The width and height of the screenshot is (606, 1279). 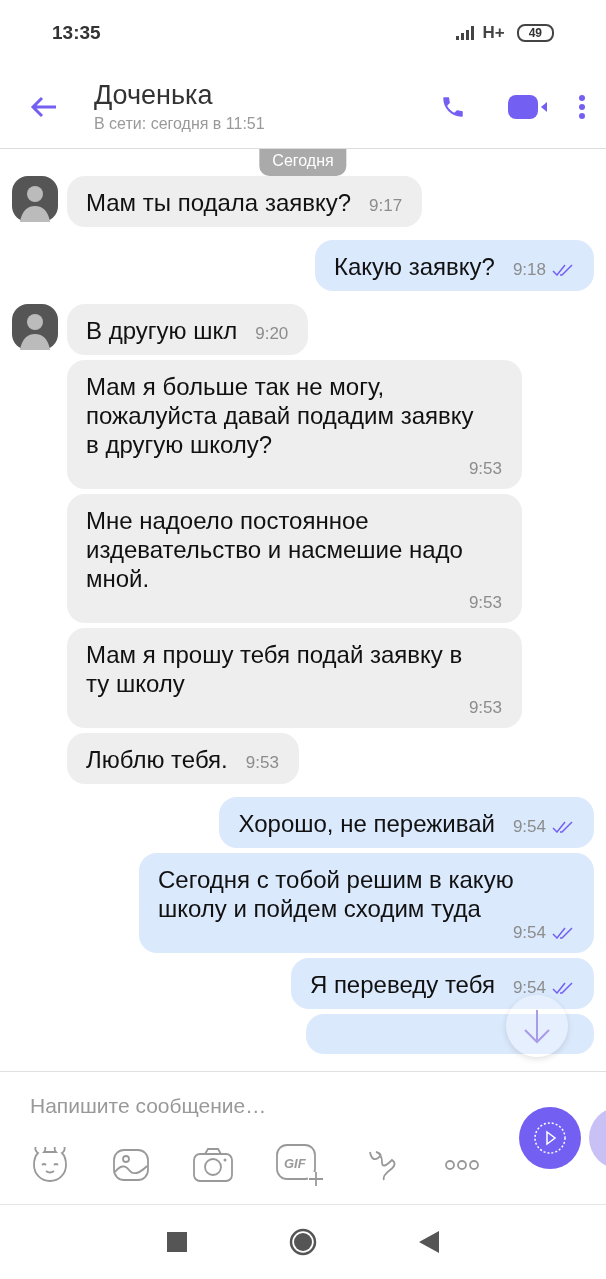 What do you see at coordinates (414, 266) in the screenshot?
I see `message-text: Какую заявку?` at bounding box center [414, 266].